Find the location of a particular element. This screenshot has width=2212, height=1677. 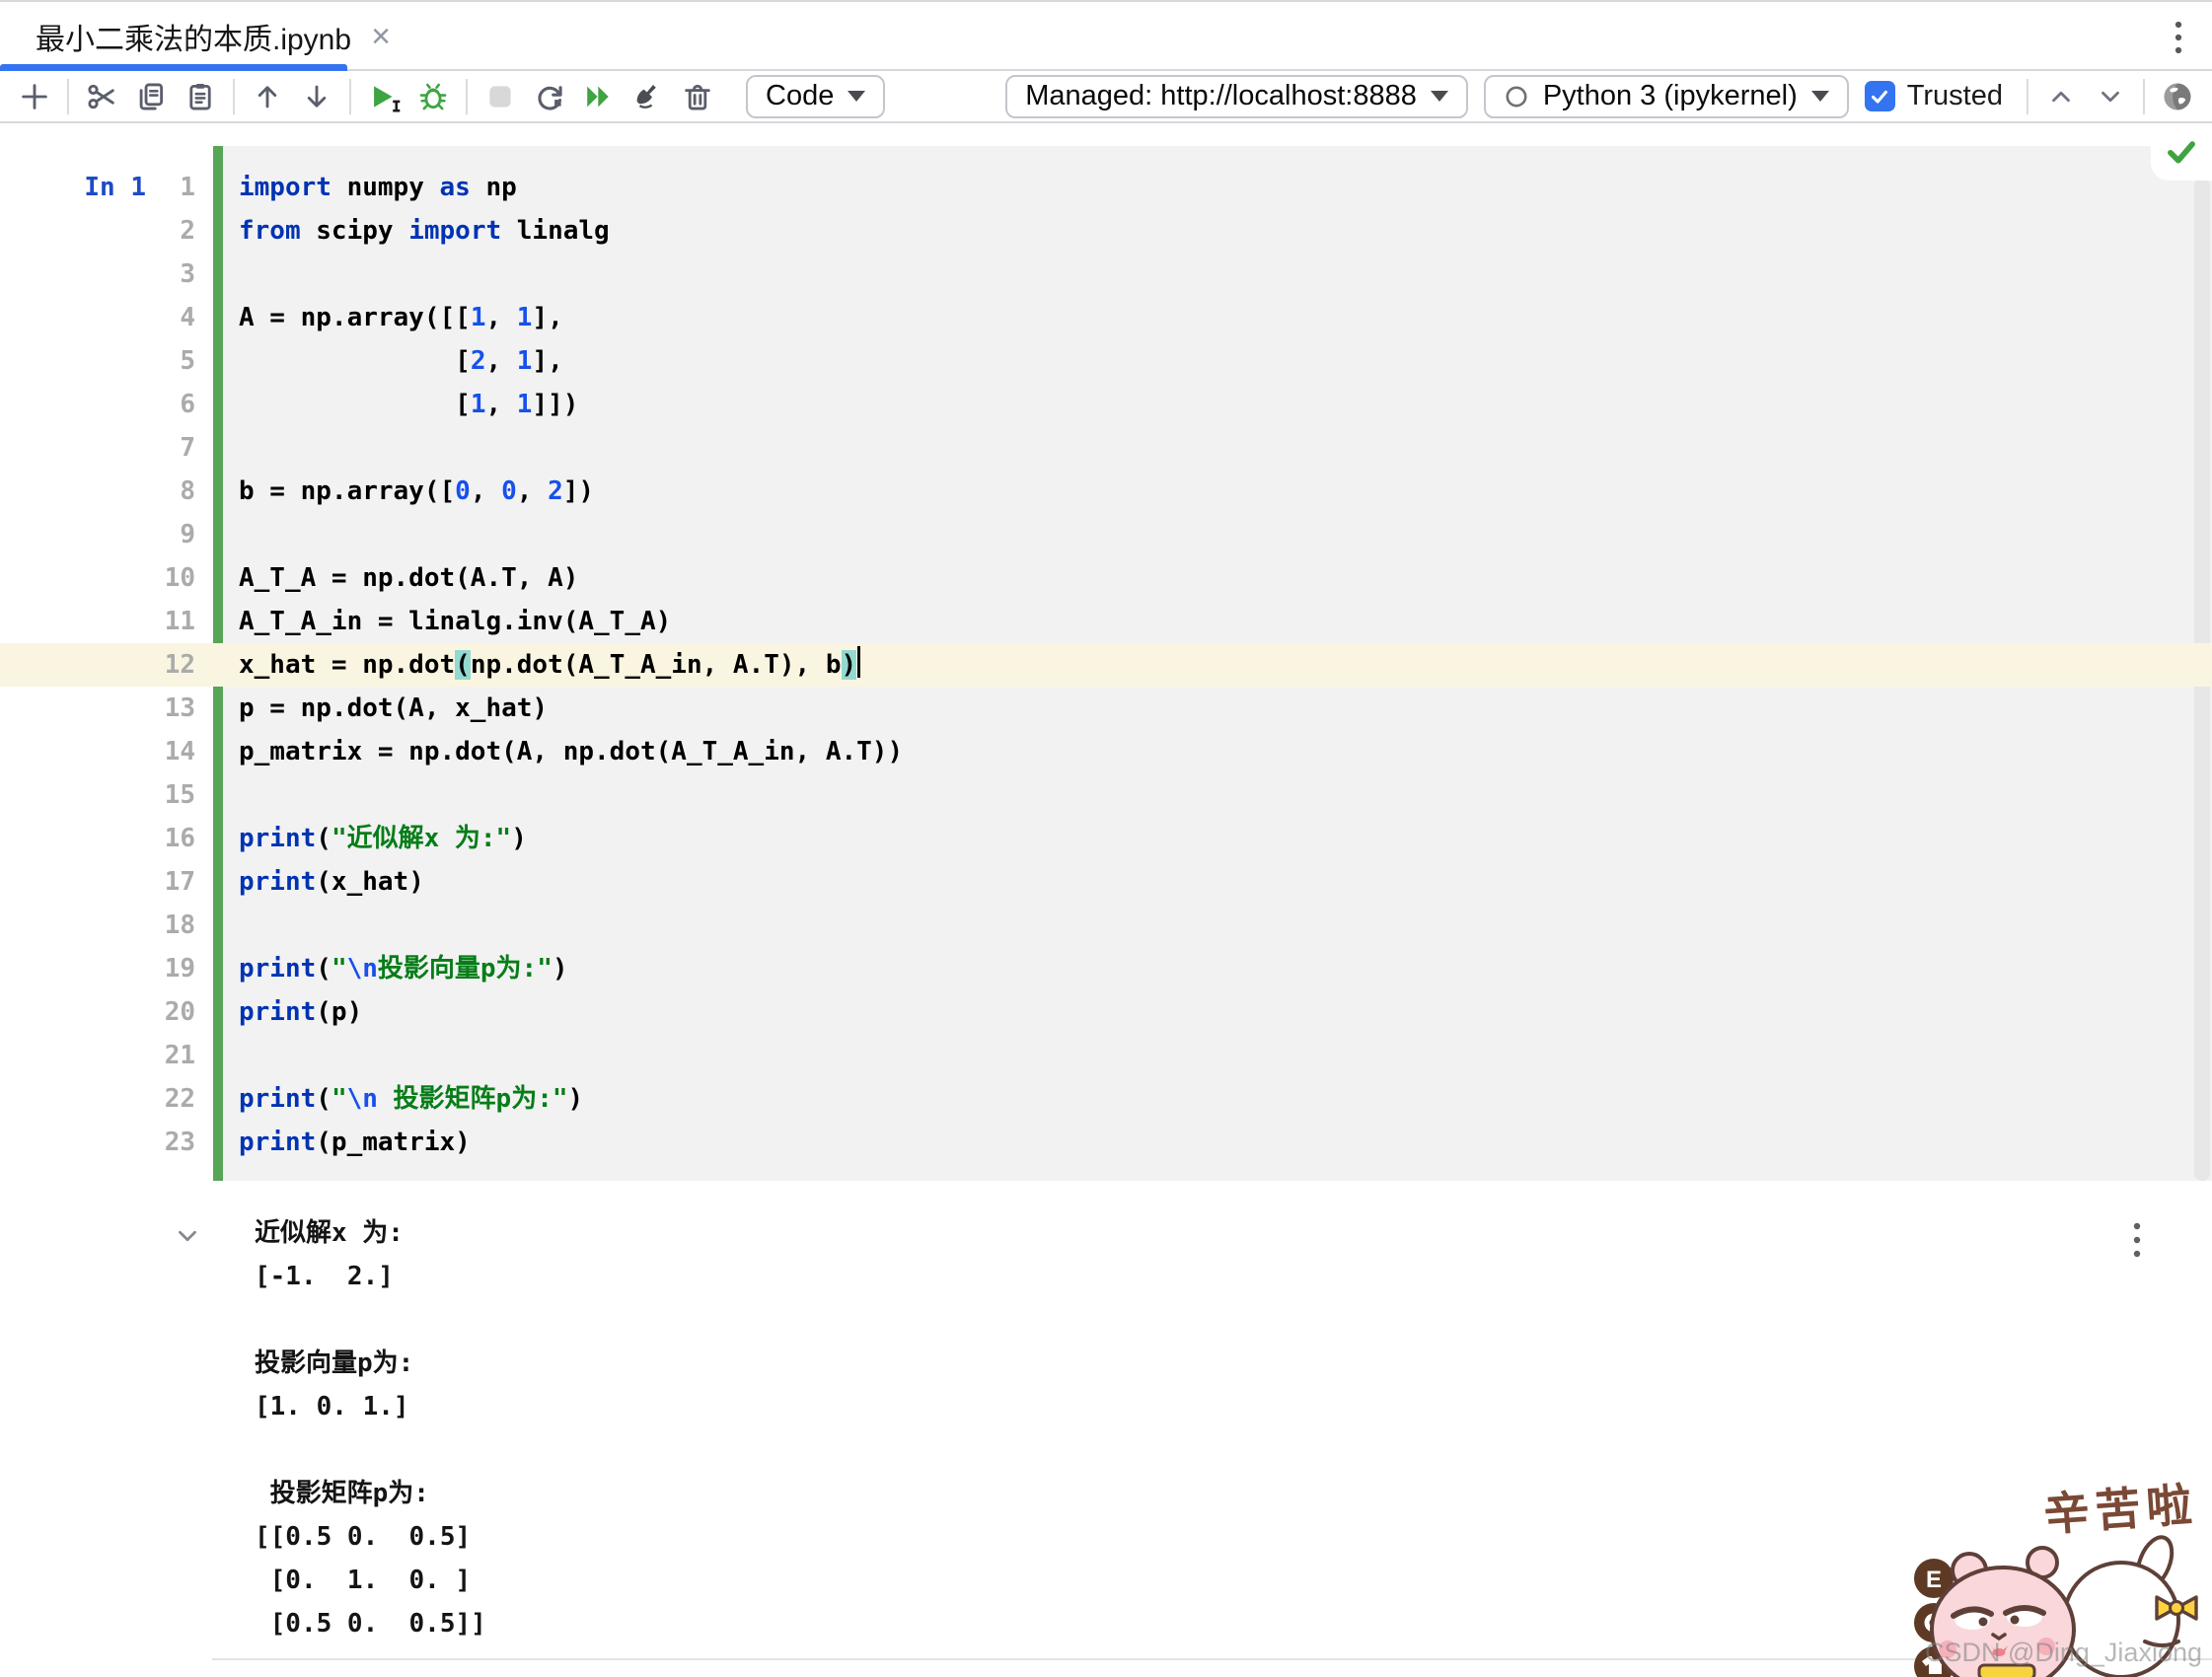

debug-cell-button is located at coordinates (433, 96).